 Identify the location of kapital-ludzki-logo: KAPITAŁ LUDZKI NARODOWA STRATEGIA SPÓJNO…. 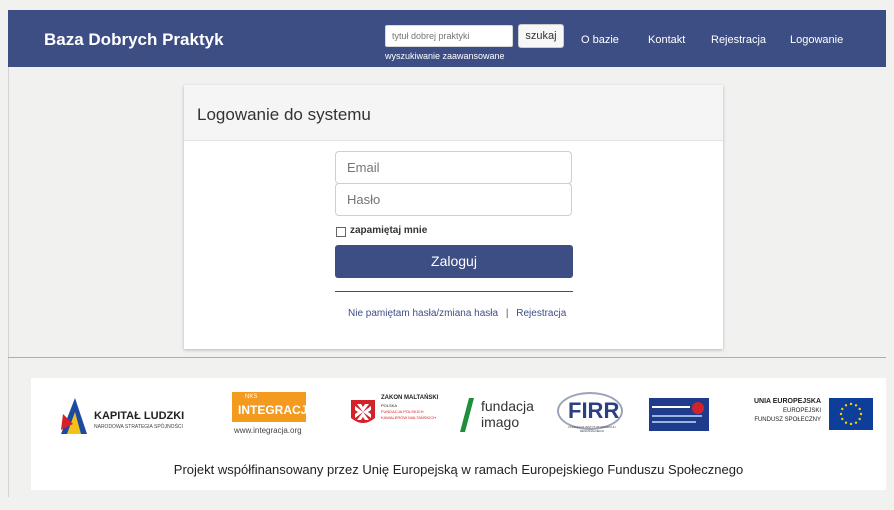
(129, 416).